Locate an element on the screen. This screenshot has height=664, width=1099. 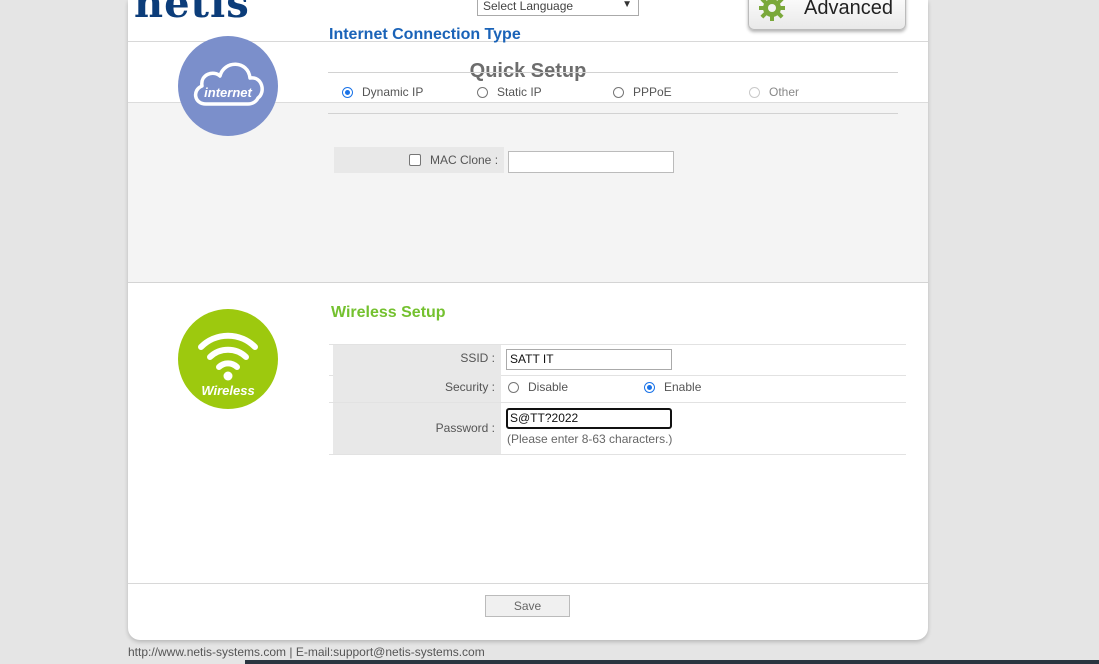
internet-cloud-icon: internet is located at coordinates (228, 86).